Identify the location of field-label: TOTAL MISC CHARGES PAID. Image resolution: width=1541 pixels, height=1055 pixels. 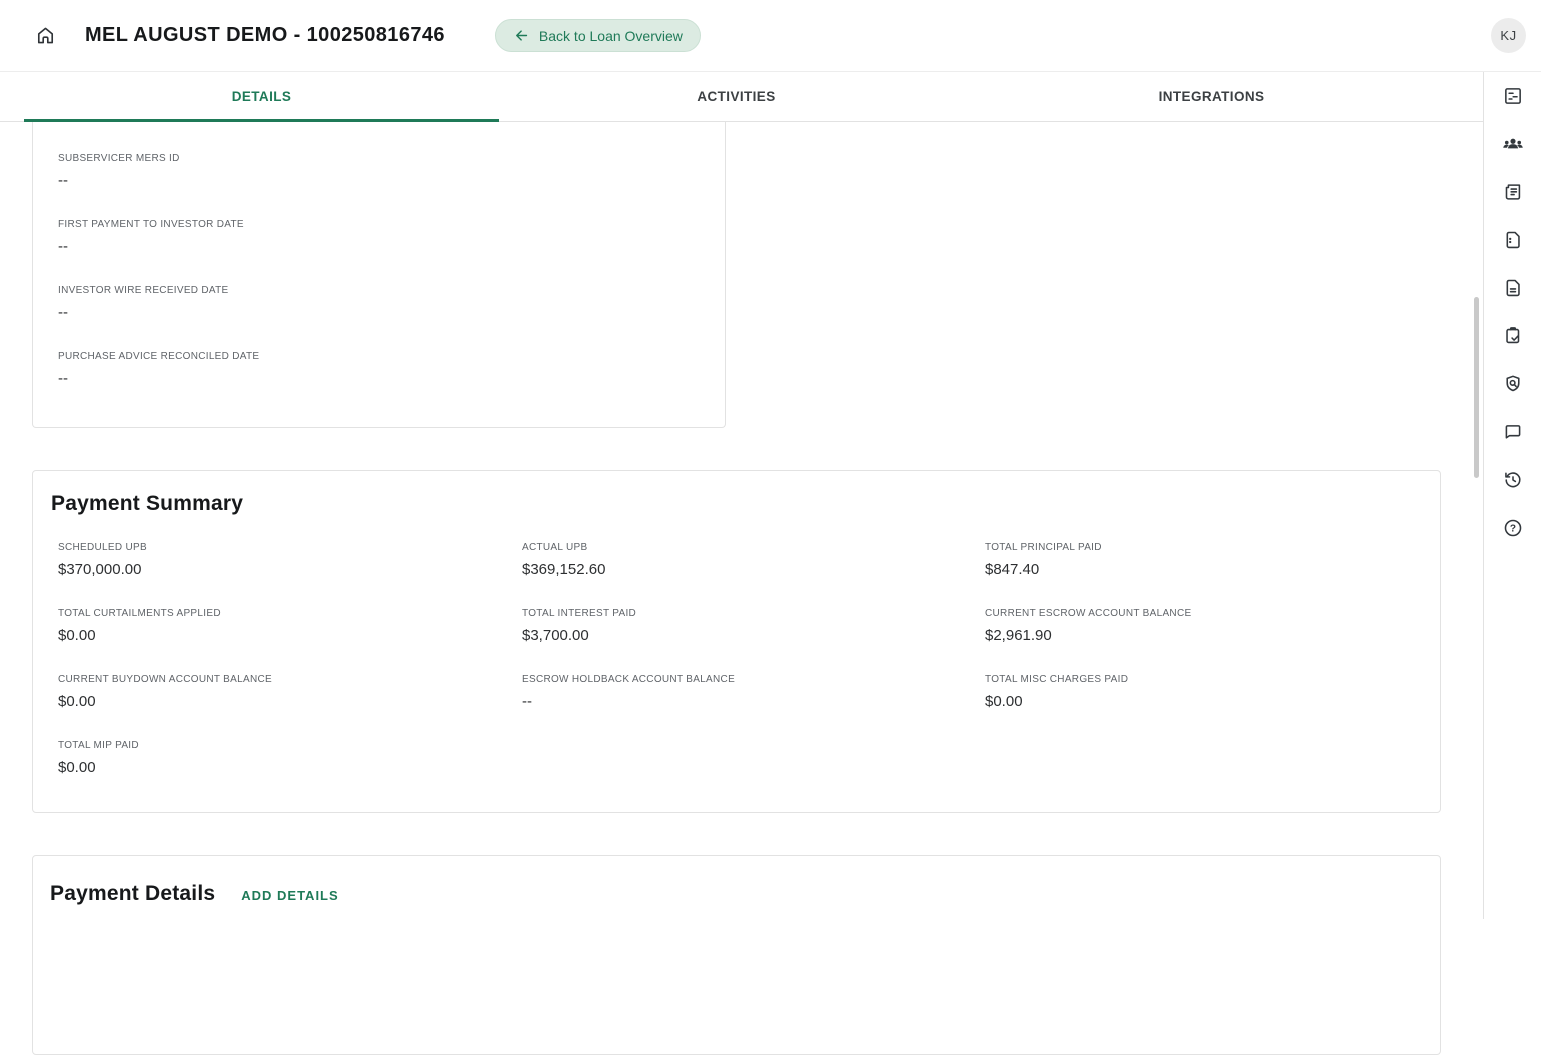
(1212, 679).